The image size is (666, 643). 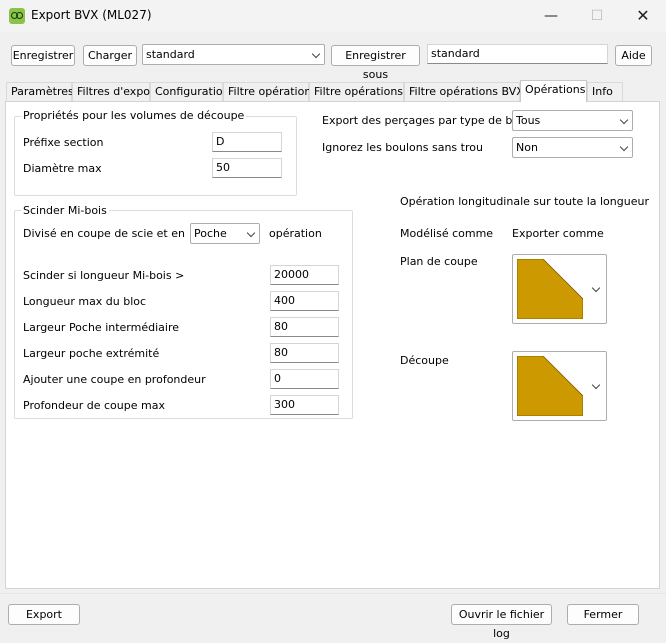 I want to click on tab-filtre-operations-2: Filtre opérations 2, so click(x=361, y=91).